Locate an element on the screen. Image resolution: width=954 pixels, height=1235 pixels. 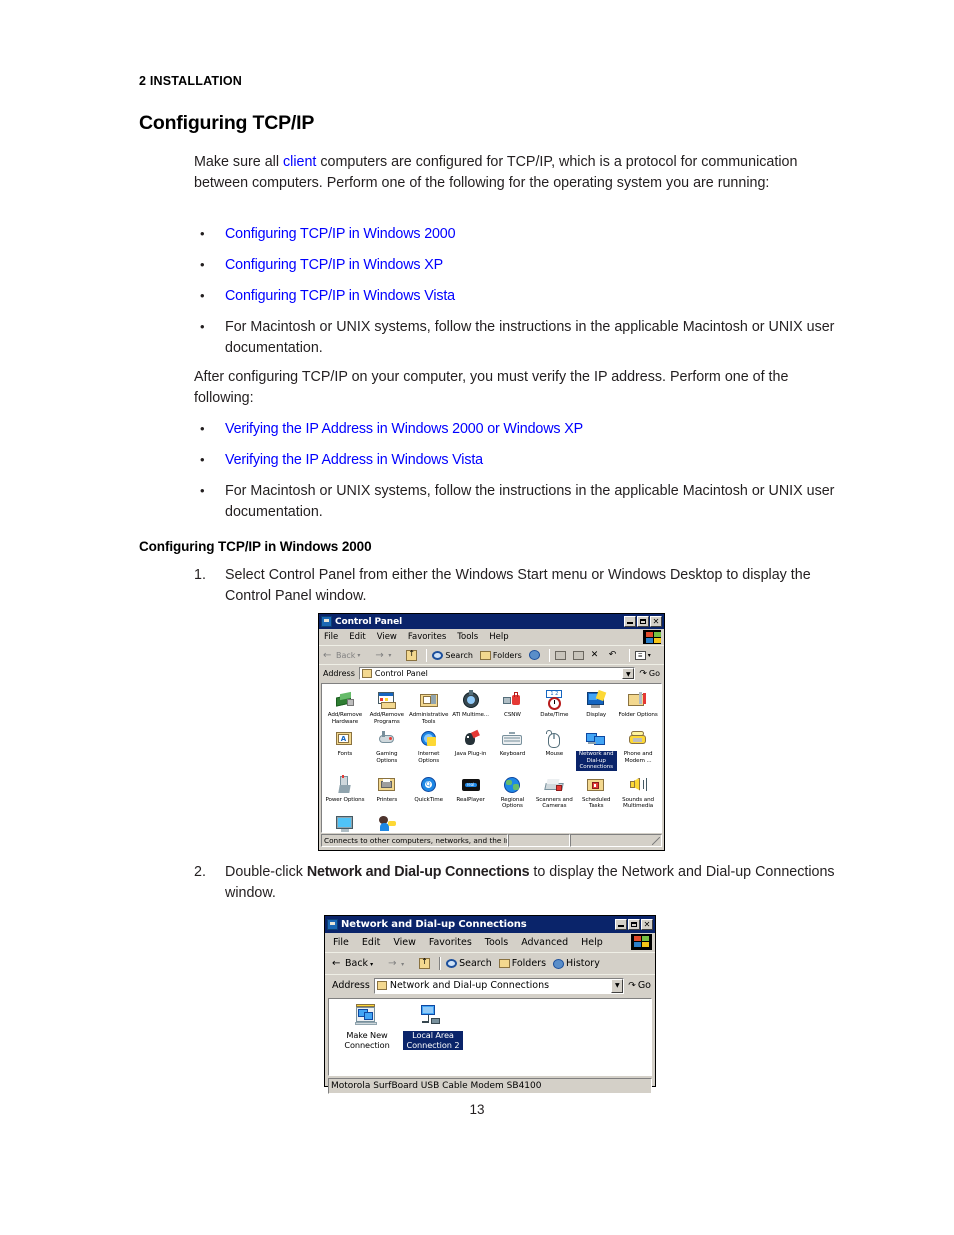
cp-item-label: Add/Remove Hardware is located at coordinates (345, 718).